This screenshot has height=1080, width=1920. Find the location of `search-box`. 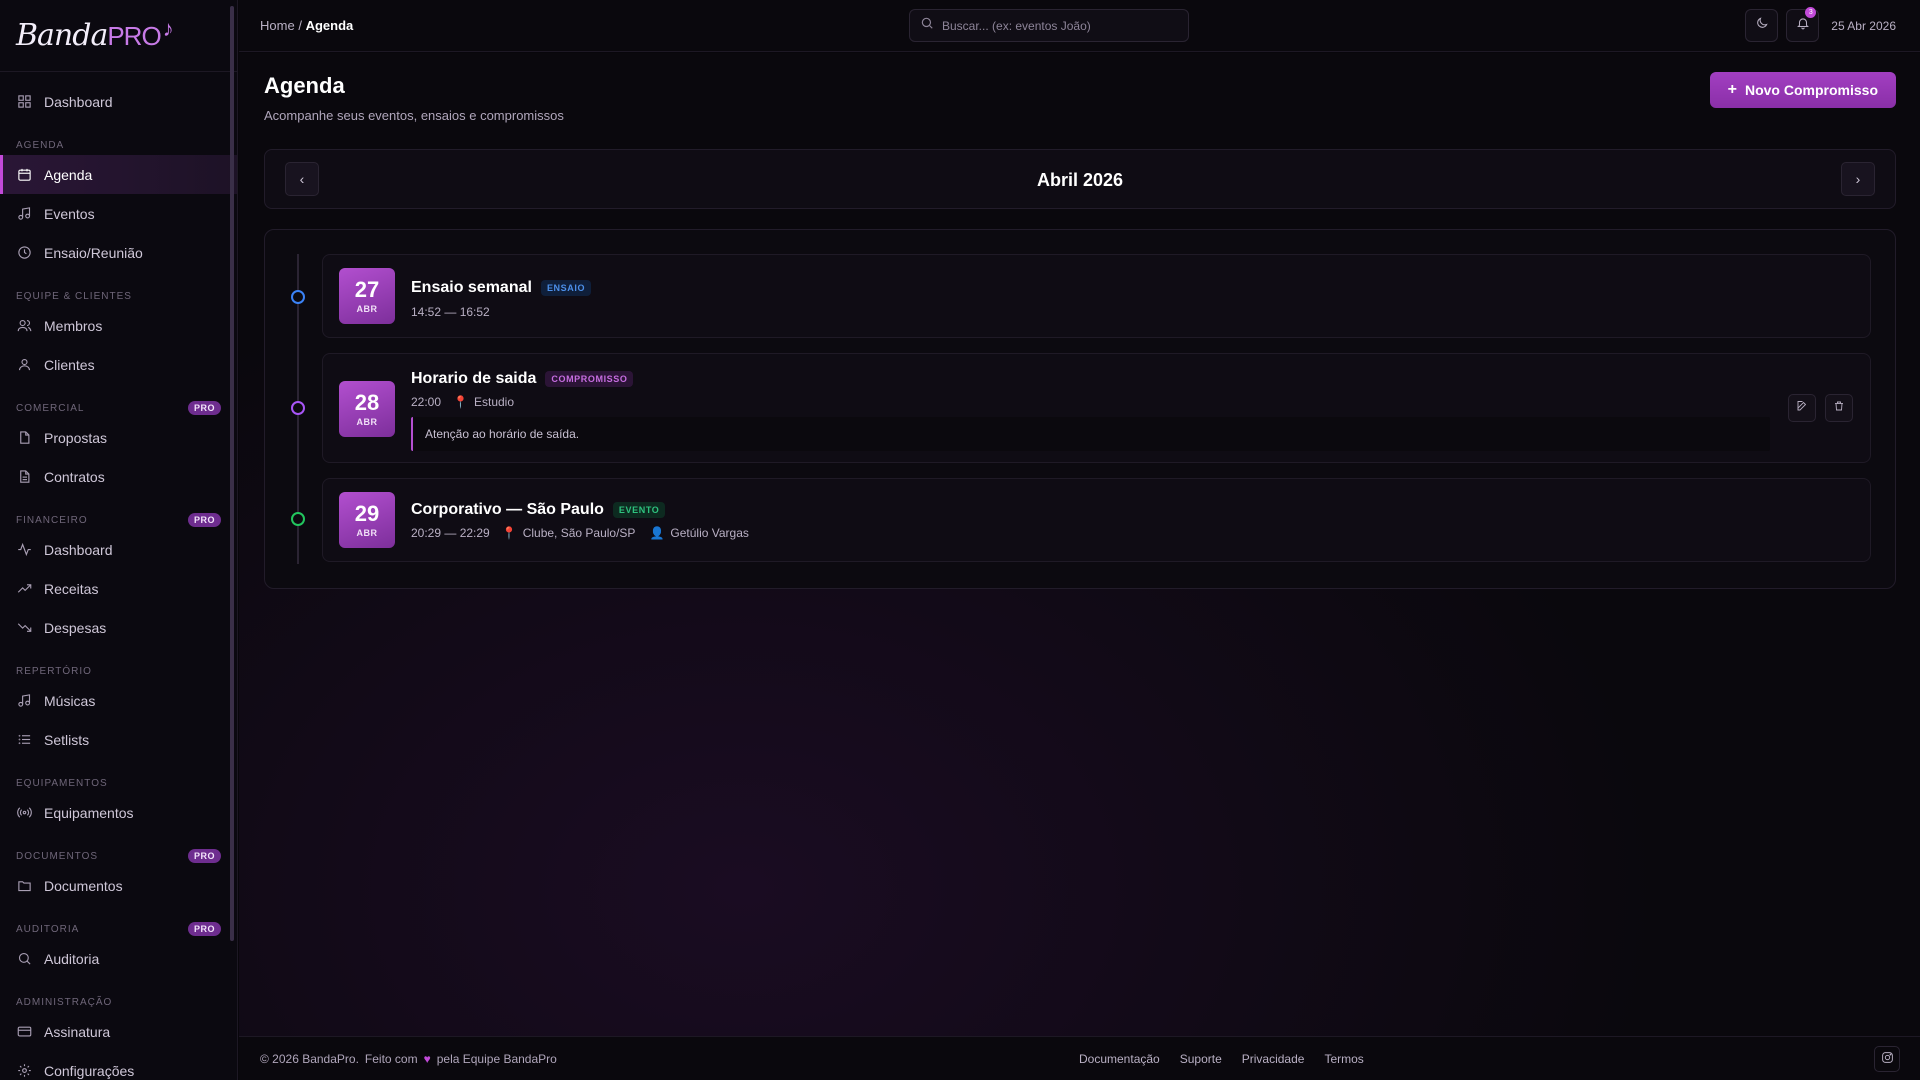

search-box is located at coordinates (1049, 25).